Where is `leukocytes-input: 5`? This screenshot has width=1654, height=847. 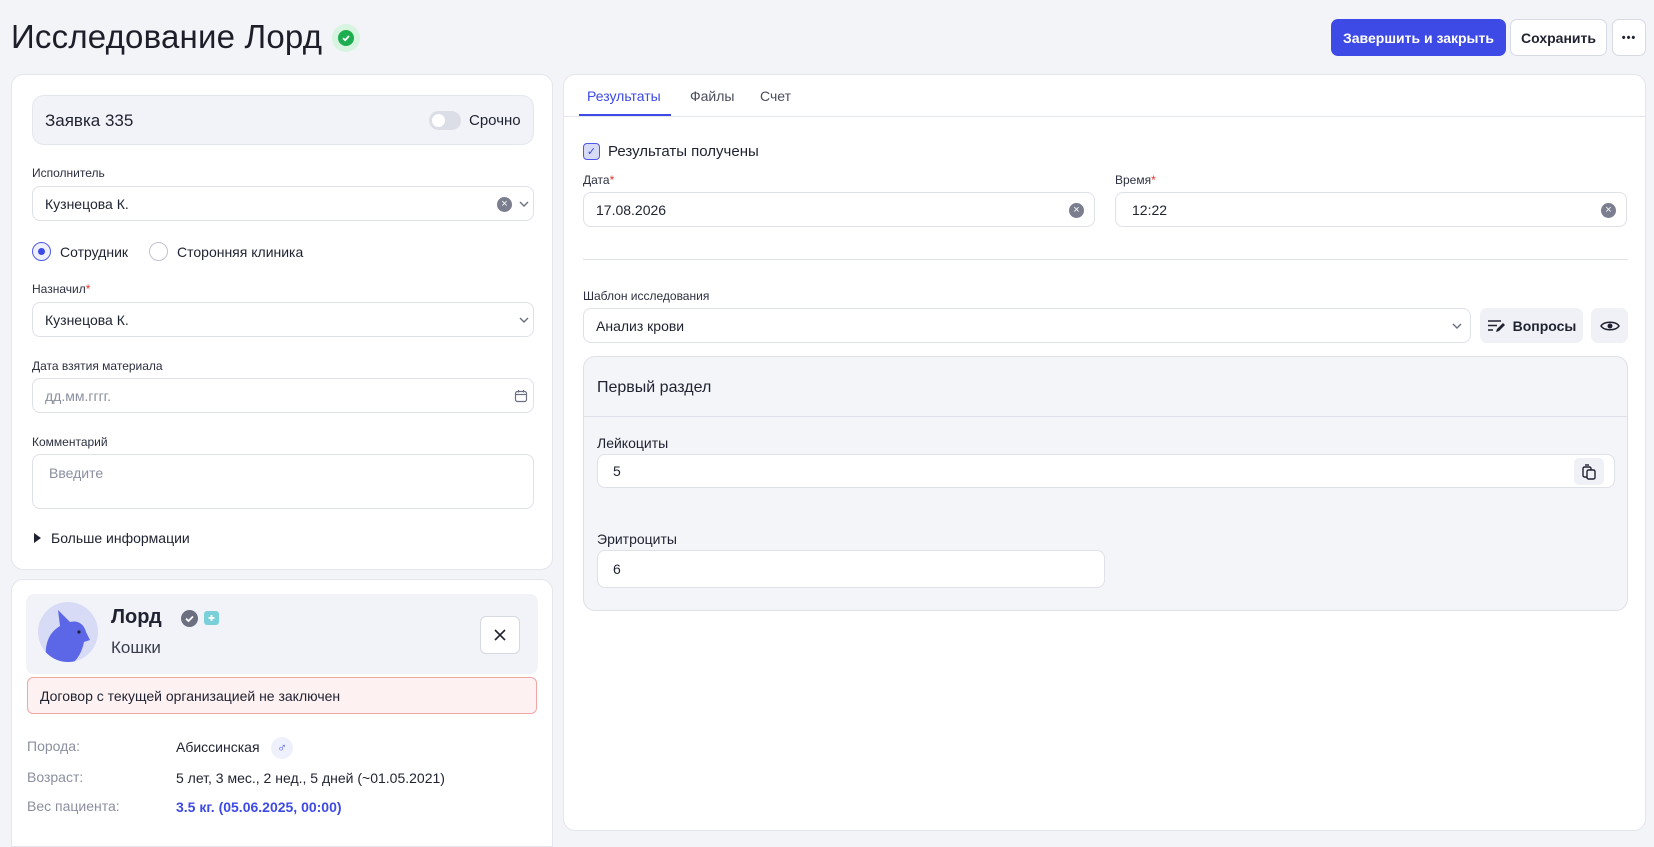 leukocytes-input: 5 is located at coordinates (1106, 471).